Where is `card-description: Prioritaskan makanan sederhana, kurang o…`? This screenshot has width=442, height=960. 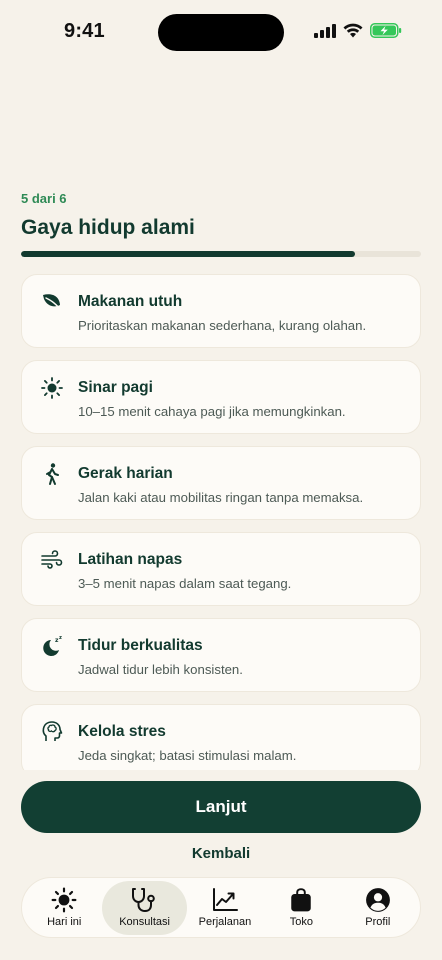
card-description: Prioritaskan makanan sederhana, kurang o… is located at coordinates (222, 325).